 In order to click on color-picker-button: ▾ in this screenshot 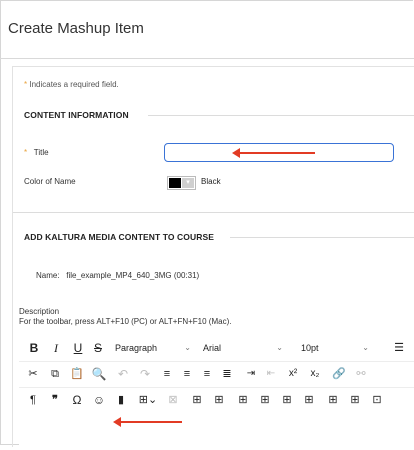, I will do `click(181, 183)`.